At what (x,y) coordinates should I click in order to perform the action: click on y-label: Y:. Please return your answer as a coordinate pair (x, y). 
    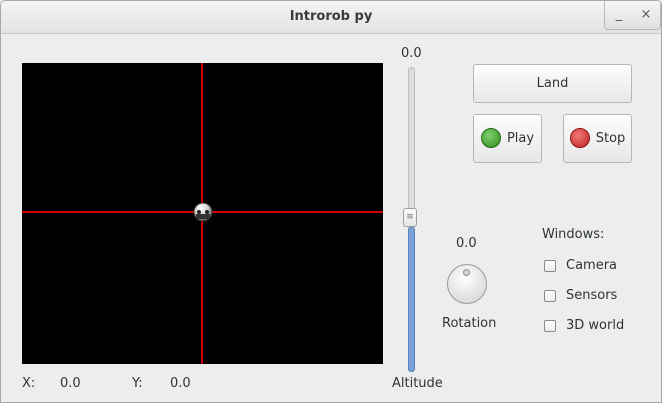
    Looking at the image, I should click on (137, 383).